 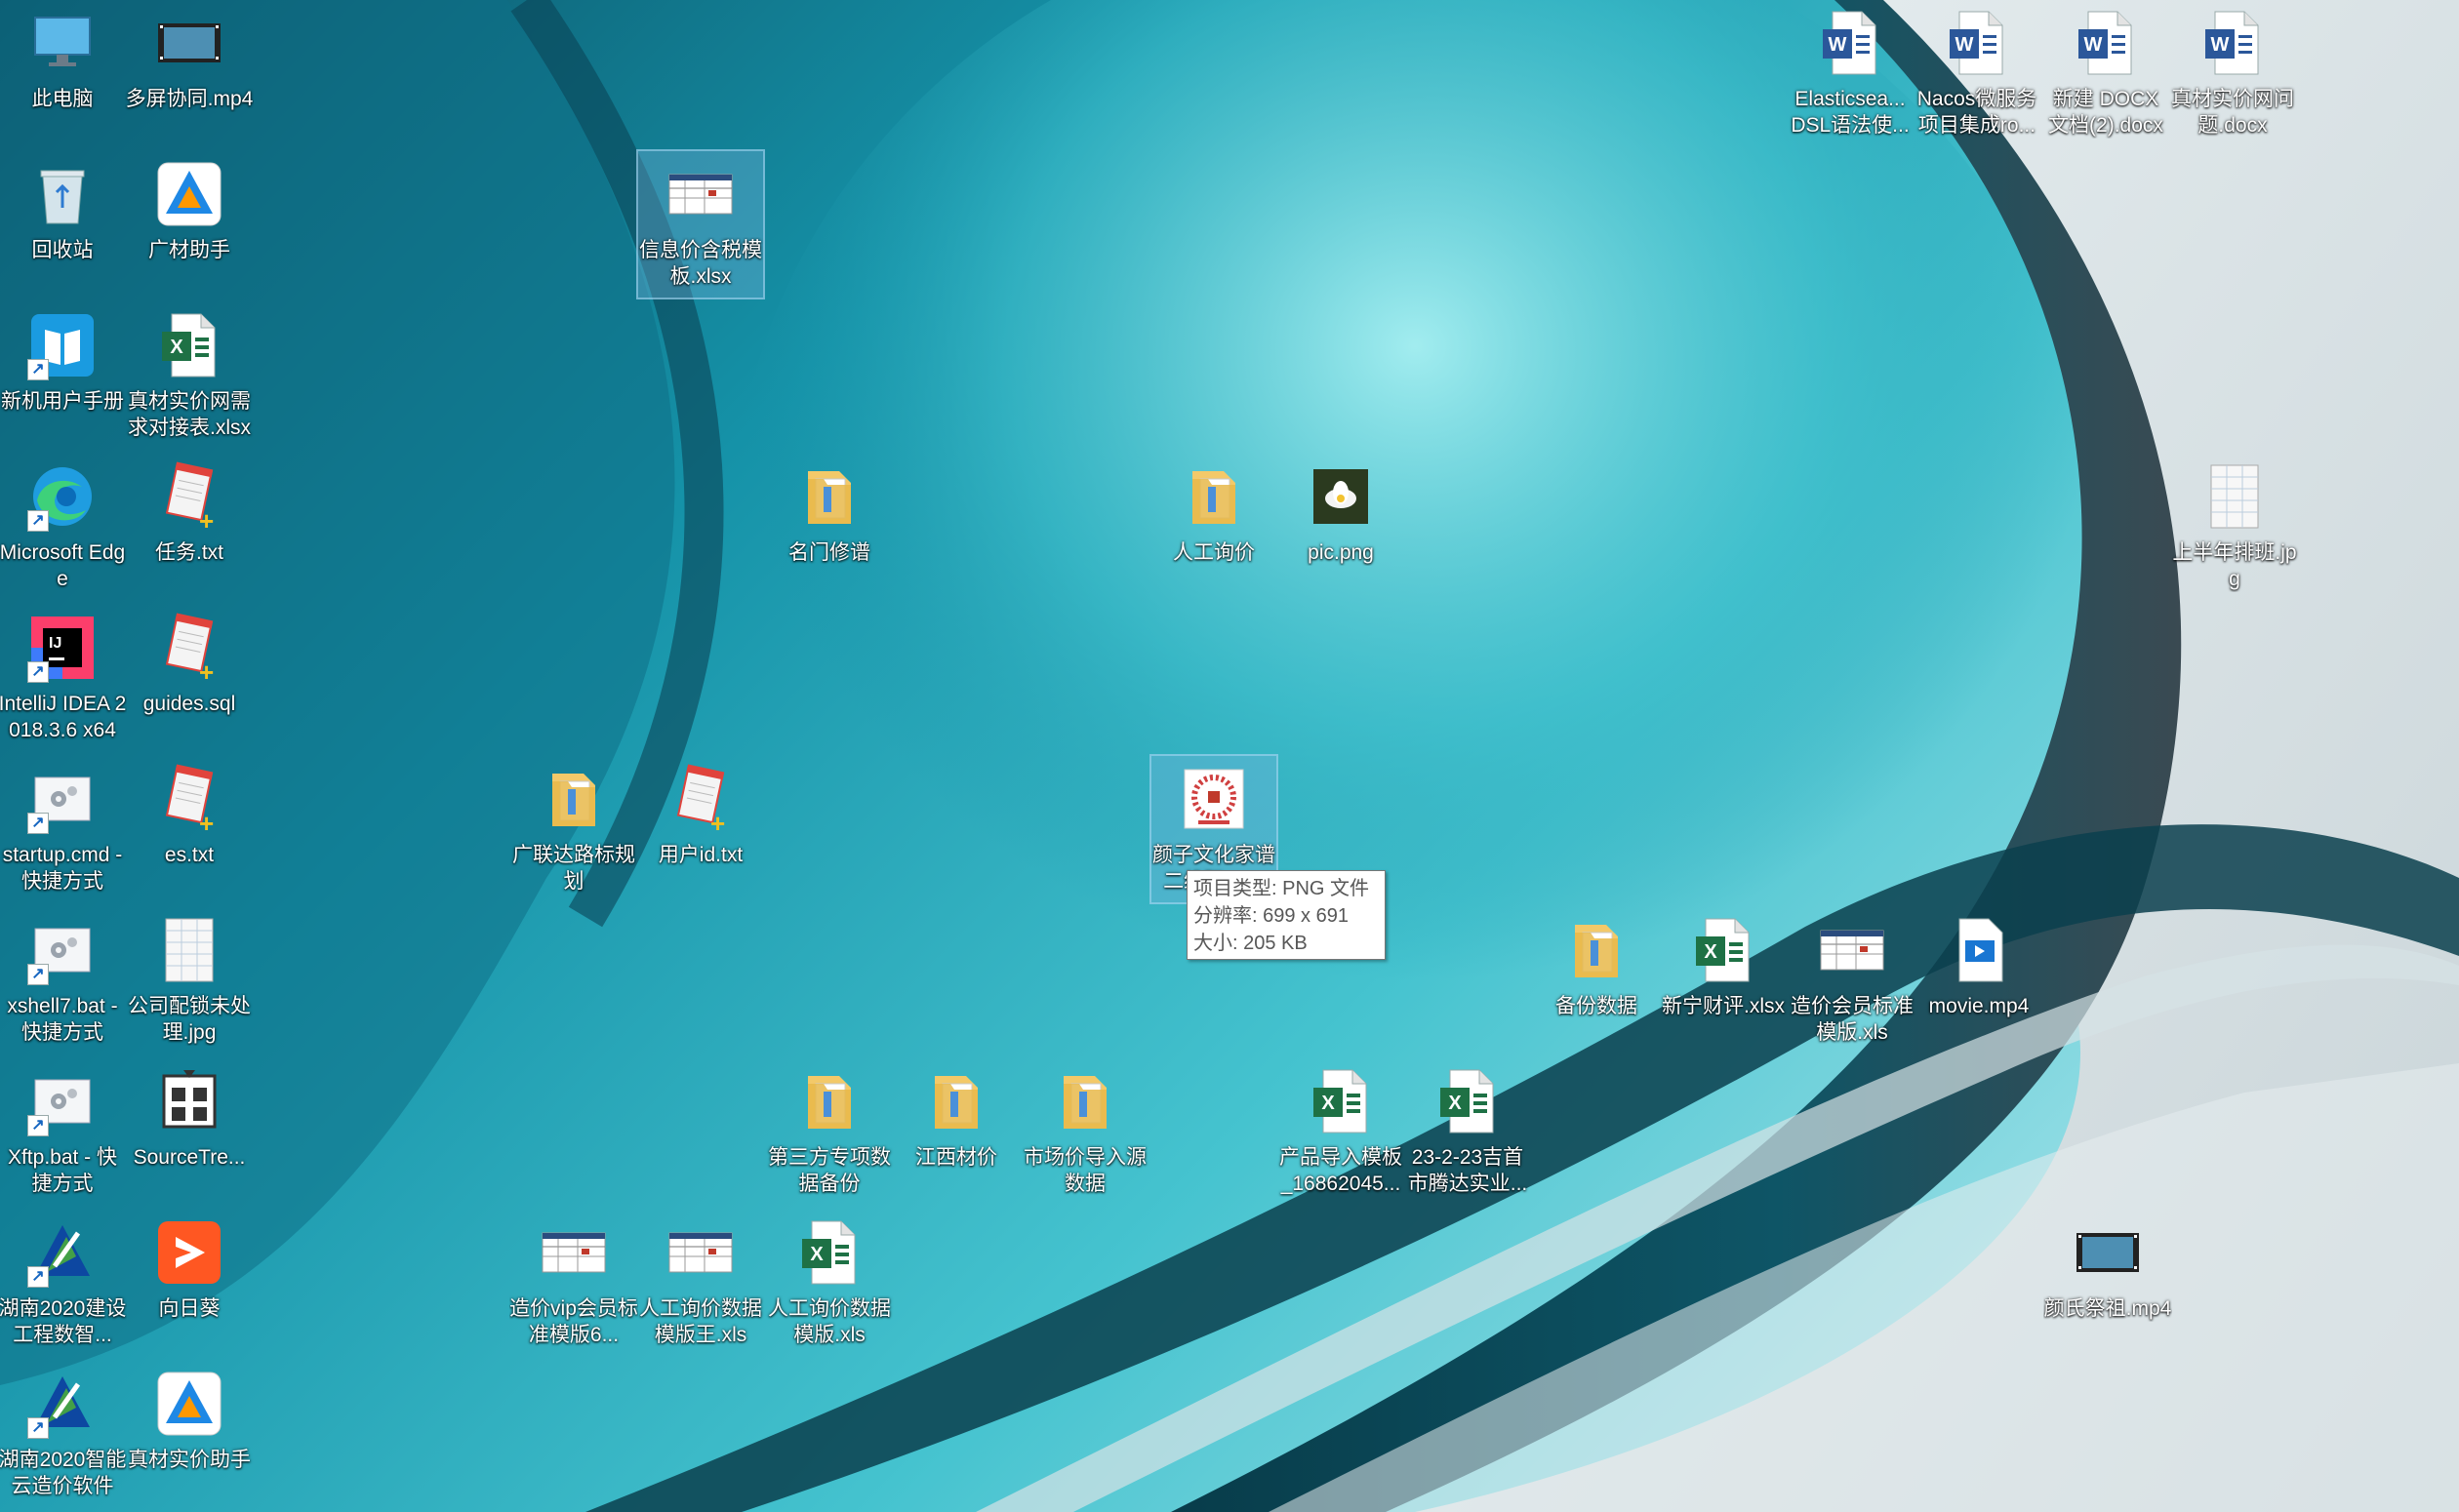 What do you see at coordinates (1979, 950) in the screenshot?
I see `media-file-icon` at bounding box center [1979, 950].